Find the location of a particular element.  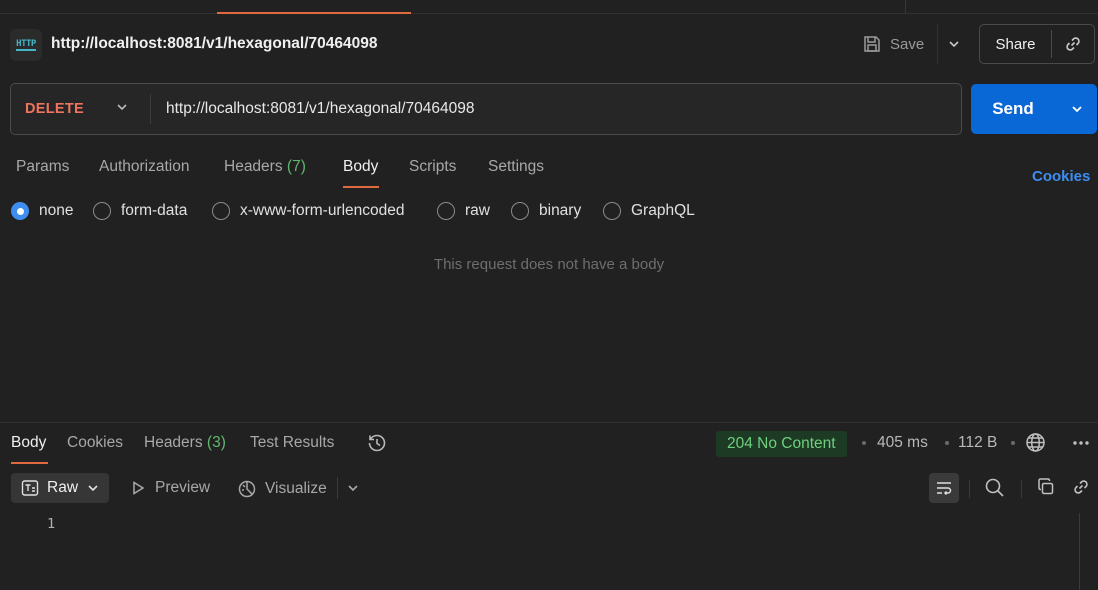

body-option-label: form-data is located at coordinates (154, 210).